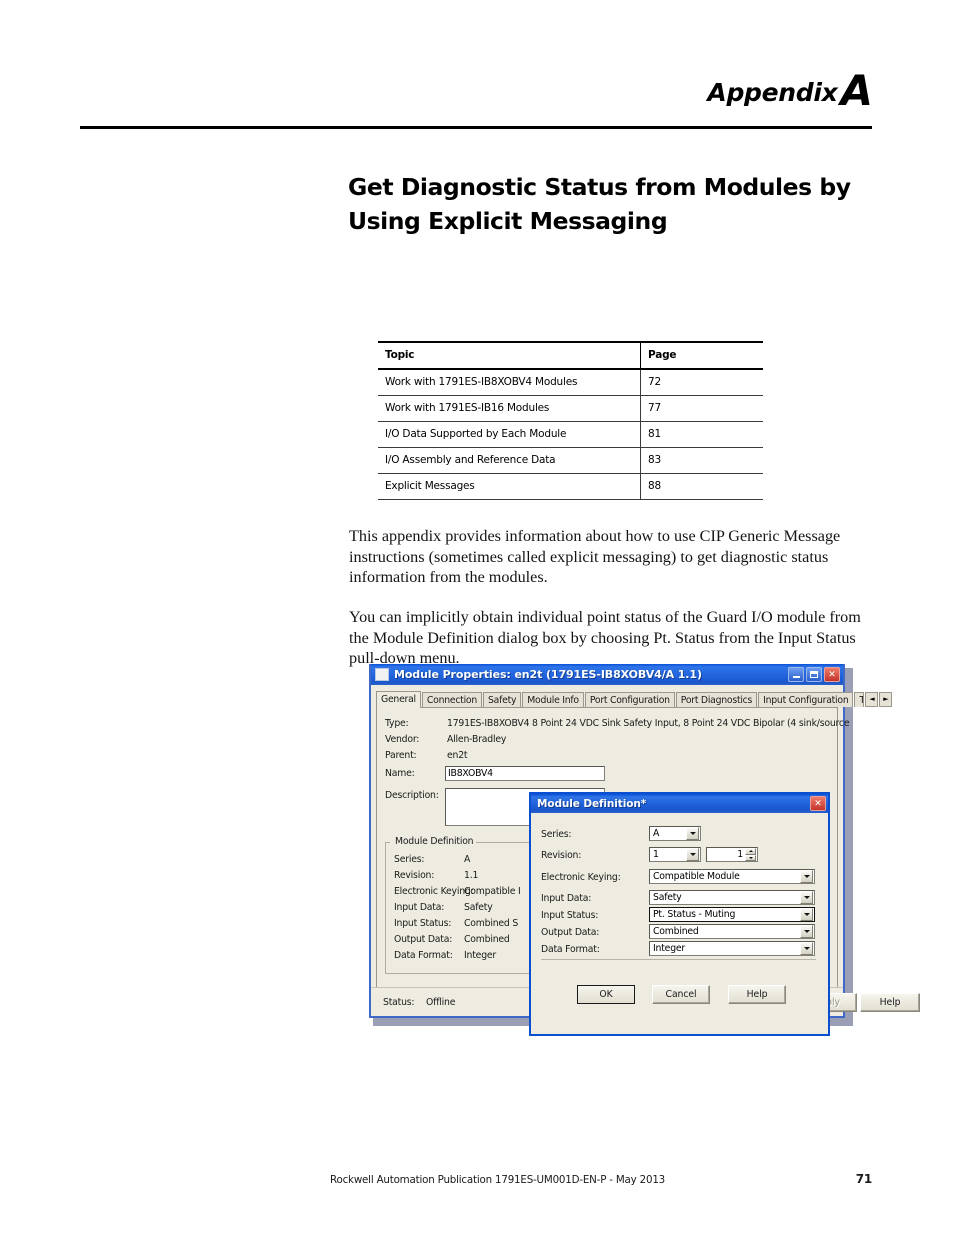 The height and width of the screenshot is (1235, 954). What do you see at coordinates (561, 855) in the screenshot?
I see `dialog-revision-label: Revision:` at bounding box center [561, 855].